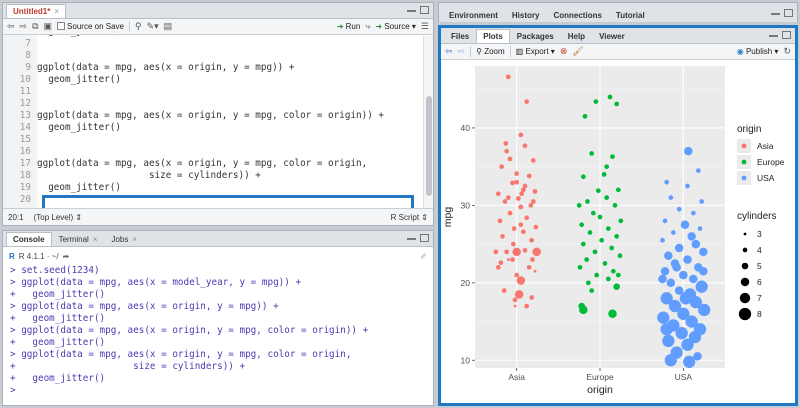 This screenshot has height=408, width=800. What do you see at coordinates (20, 56) in the screenshot?
I see `code-line: 8` at bounding box center [20, 56].